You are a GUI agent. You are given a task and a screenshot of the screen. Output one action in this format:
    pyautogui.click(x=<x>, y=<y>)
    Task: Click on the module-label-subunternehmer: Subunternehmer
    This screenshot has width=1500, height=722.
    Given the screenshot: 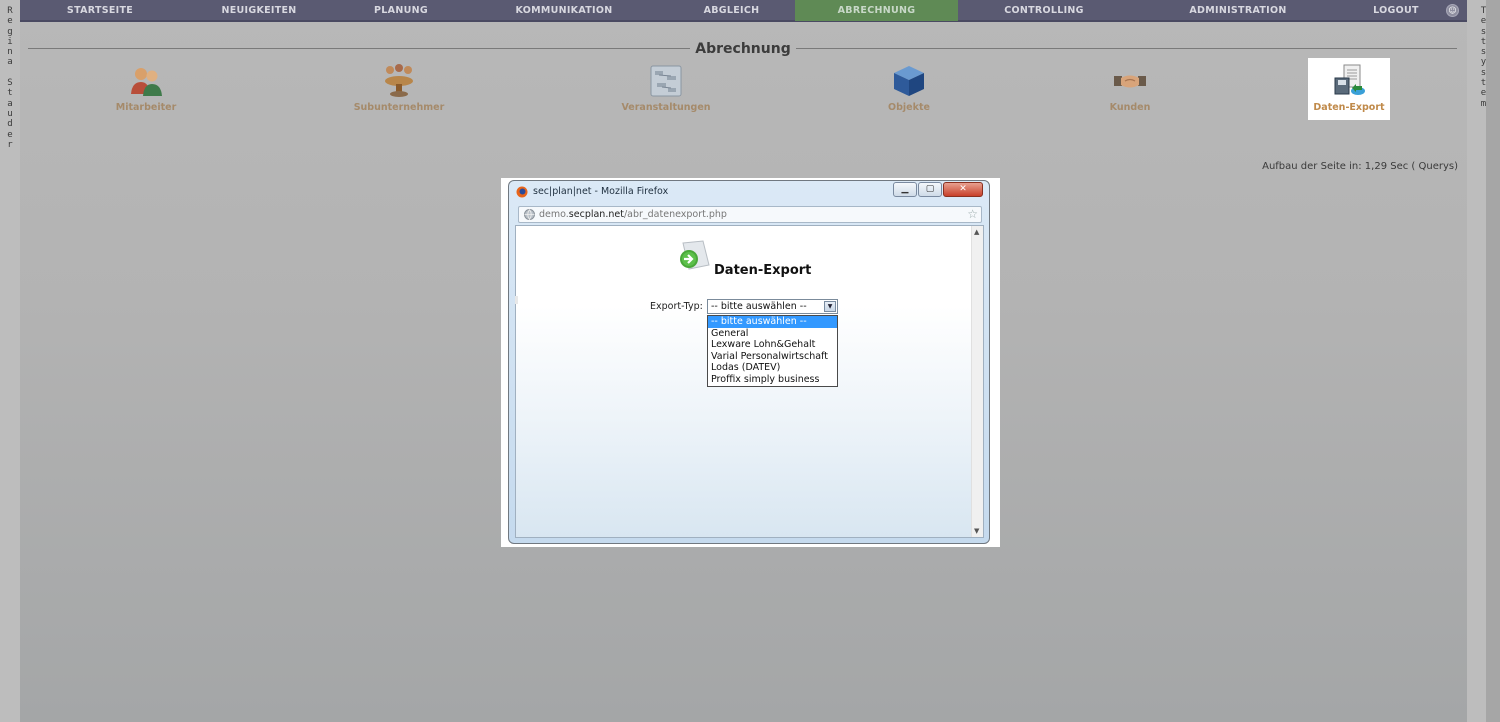 What is the action you would take?
    pyautogui.click(x=399, y=107)
    